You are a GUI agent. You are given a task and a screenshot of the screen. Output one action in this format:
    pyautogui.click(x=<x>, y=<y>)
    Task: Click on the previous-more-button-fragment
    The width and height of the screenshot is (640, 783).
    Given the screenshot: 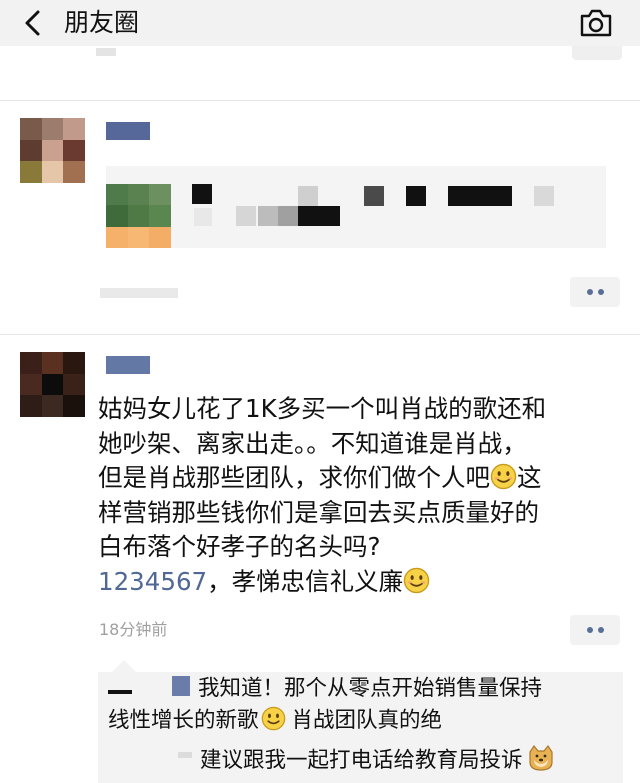 What is the action you would take?
    pyautogui.click(x=597, y=53)
    